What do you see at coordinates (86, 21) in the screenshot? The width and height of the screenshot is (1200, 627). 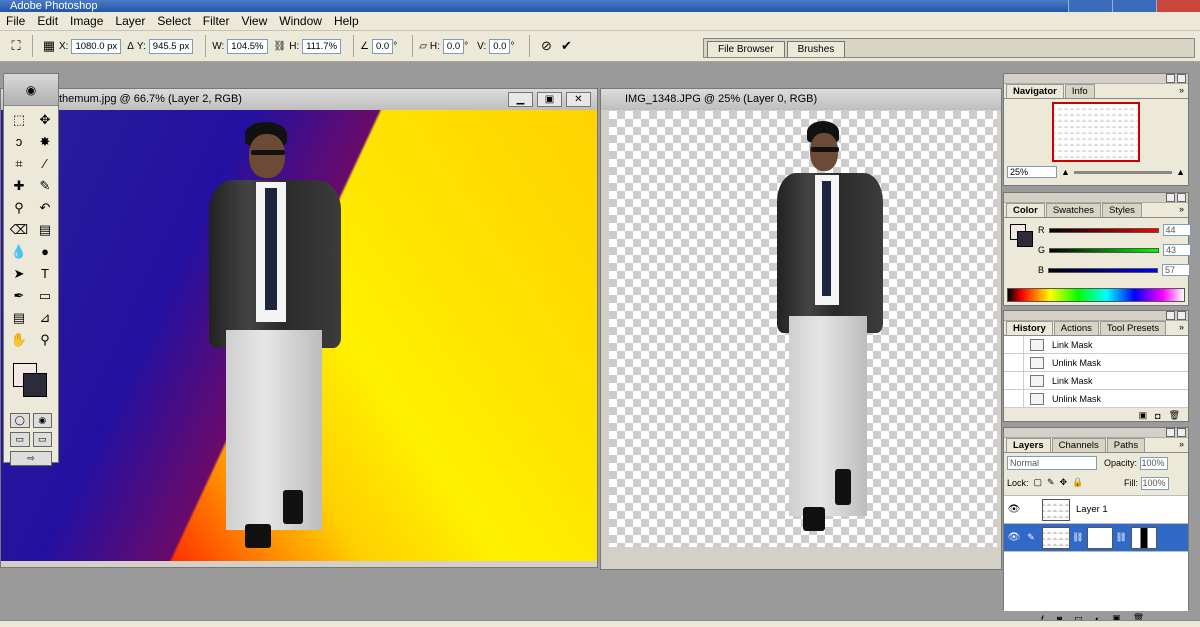 I see `menu-image: Image` at bounding box center [86, 21].